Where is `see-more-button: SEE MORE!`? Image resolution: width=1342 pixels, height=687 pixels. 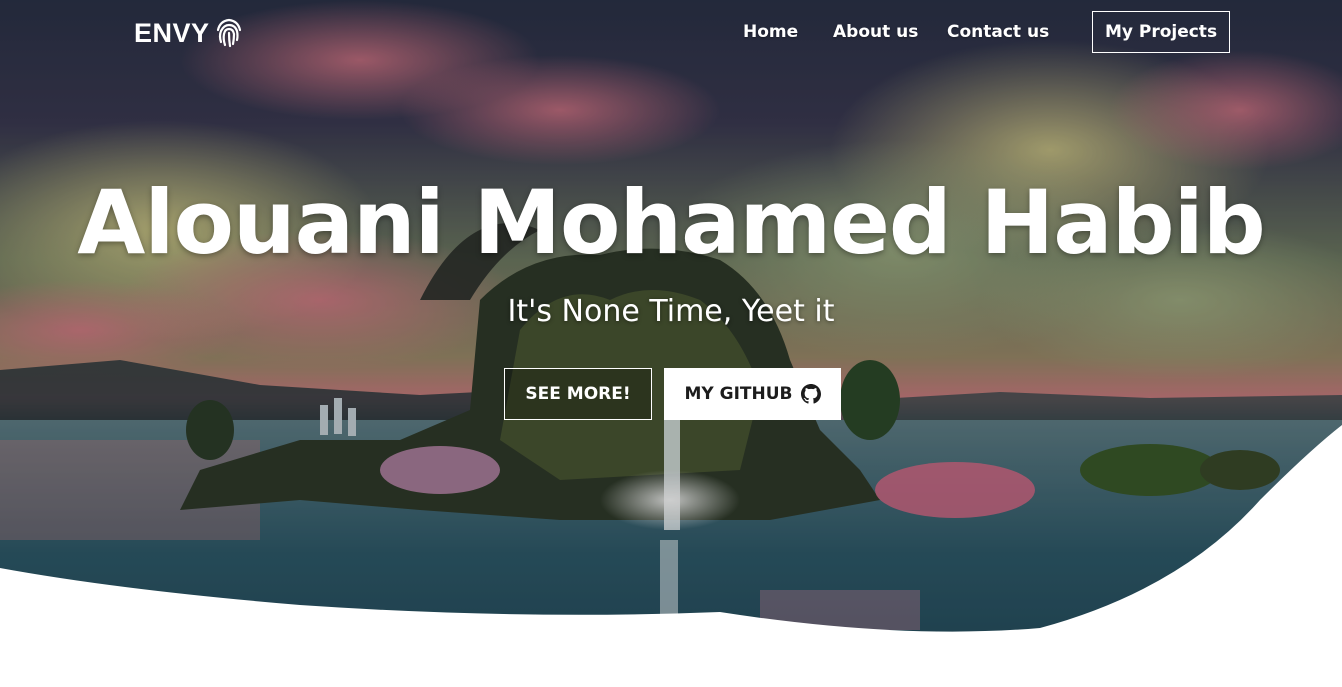
see-more-button: SEE MORE! is located at coordinates (578, 394).